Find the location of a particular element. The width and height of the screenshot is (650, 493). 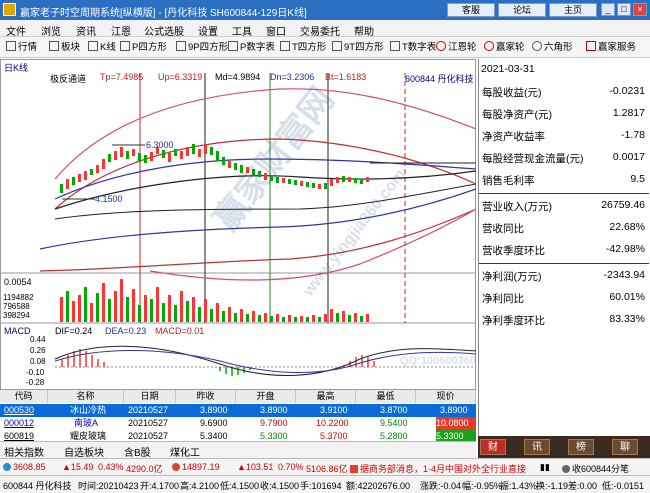

toolbar-gann-wheel: 江恩轮 is located at coordinates (456, 48).